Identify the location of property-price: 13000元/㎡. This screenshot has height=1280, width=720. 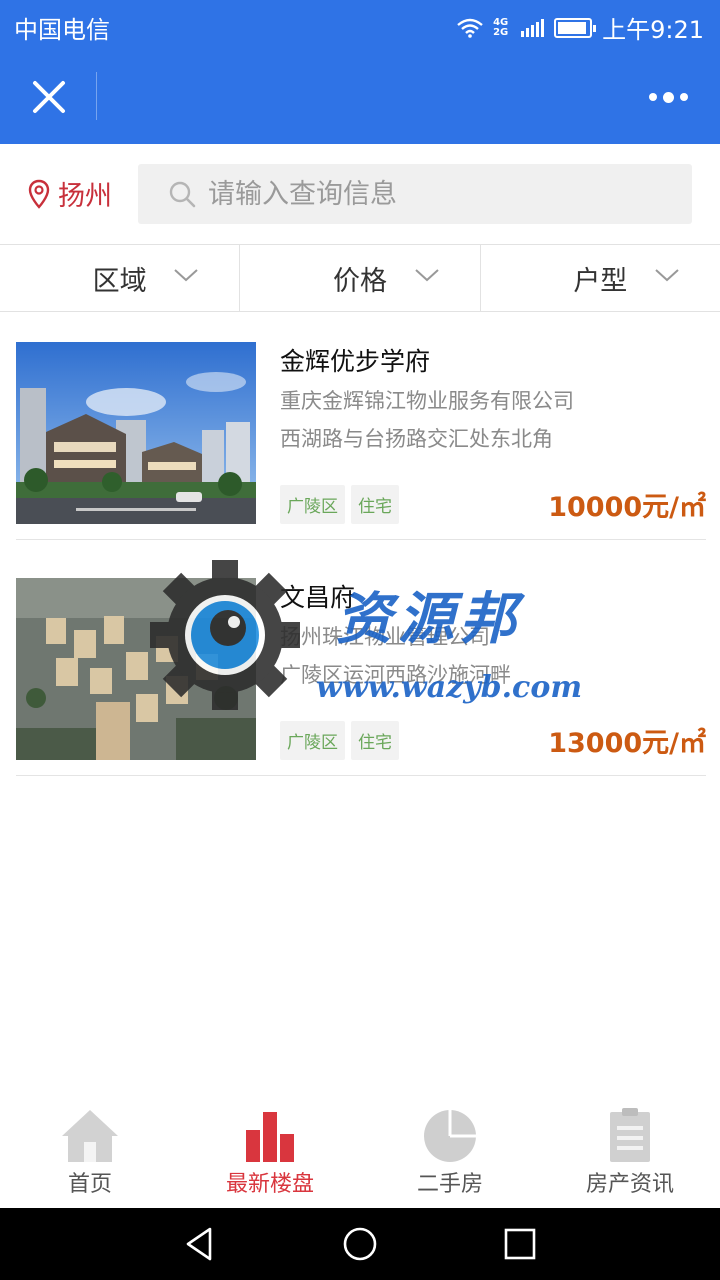
(627, 743).